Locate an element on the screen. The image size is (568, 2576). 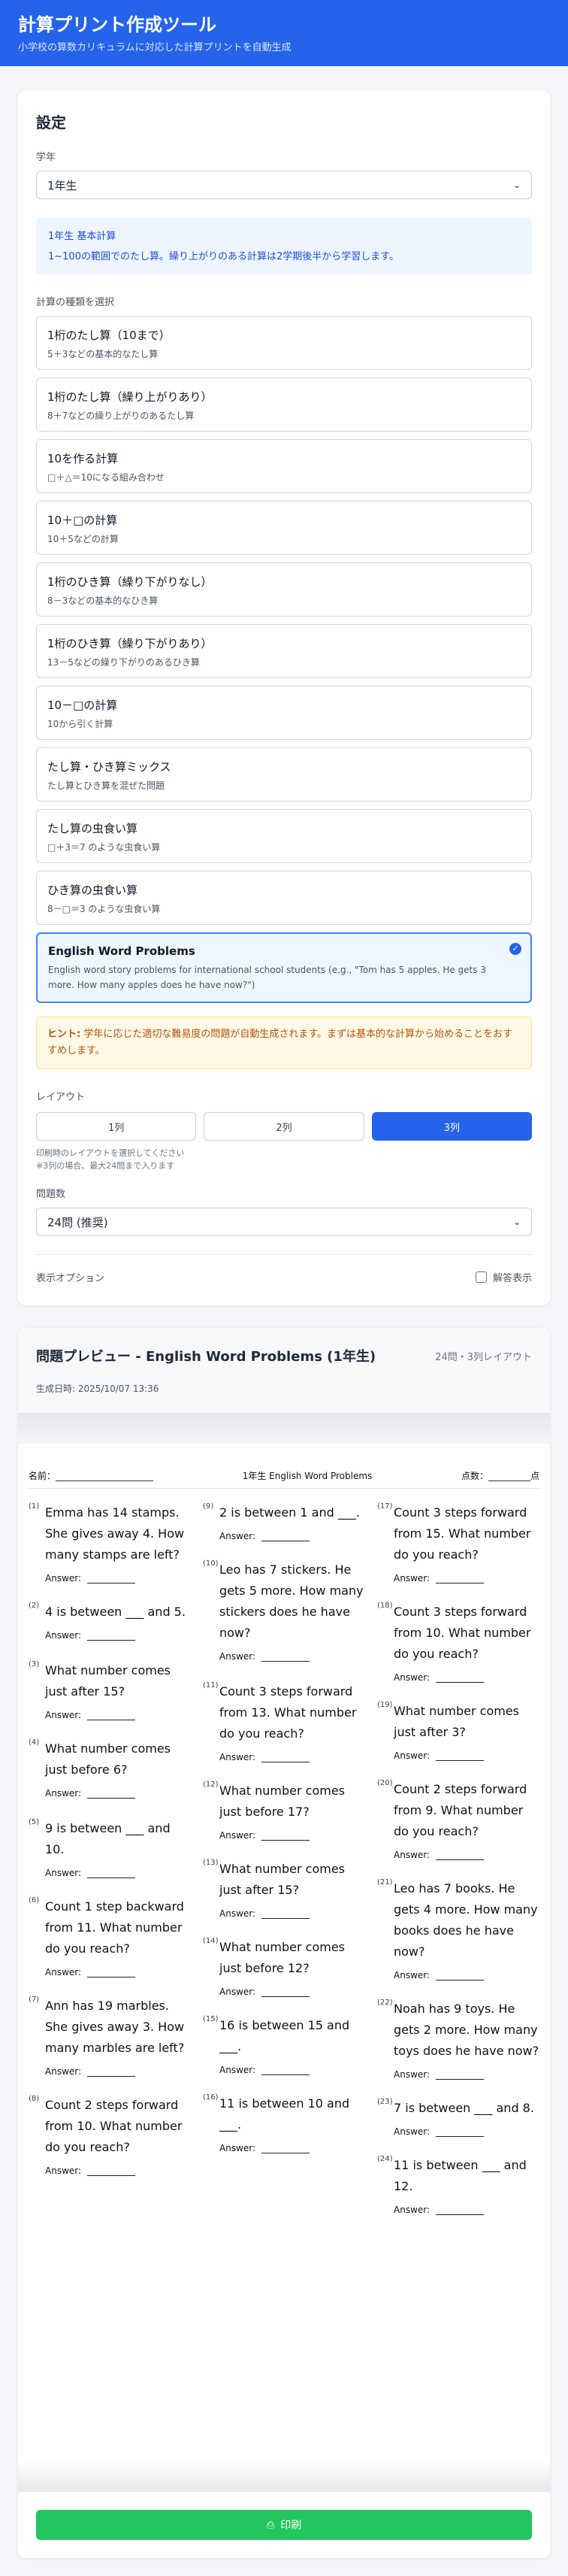
type-option-desc: 10から引く計算 is located at coordinates (80, 724).